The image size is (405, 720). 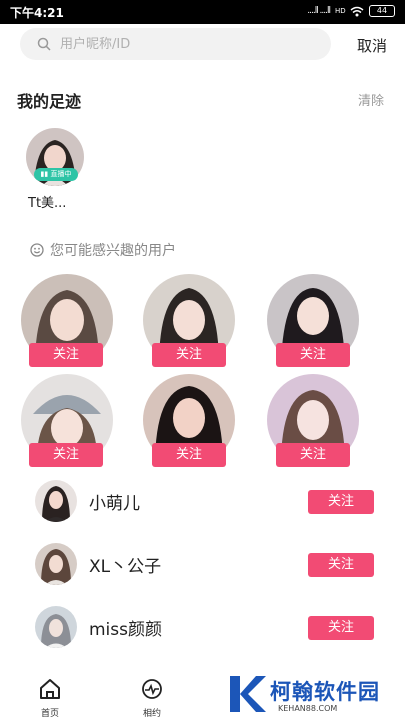 I want to click on watermark-logo-icon, so click(x=248, y=694).